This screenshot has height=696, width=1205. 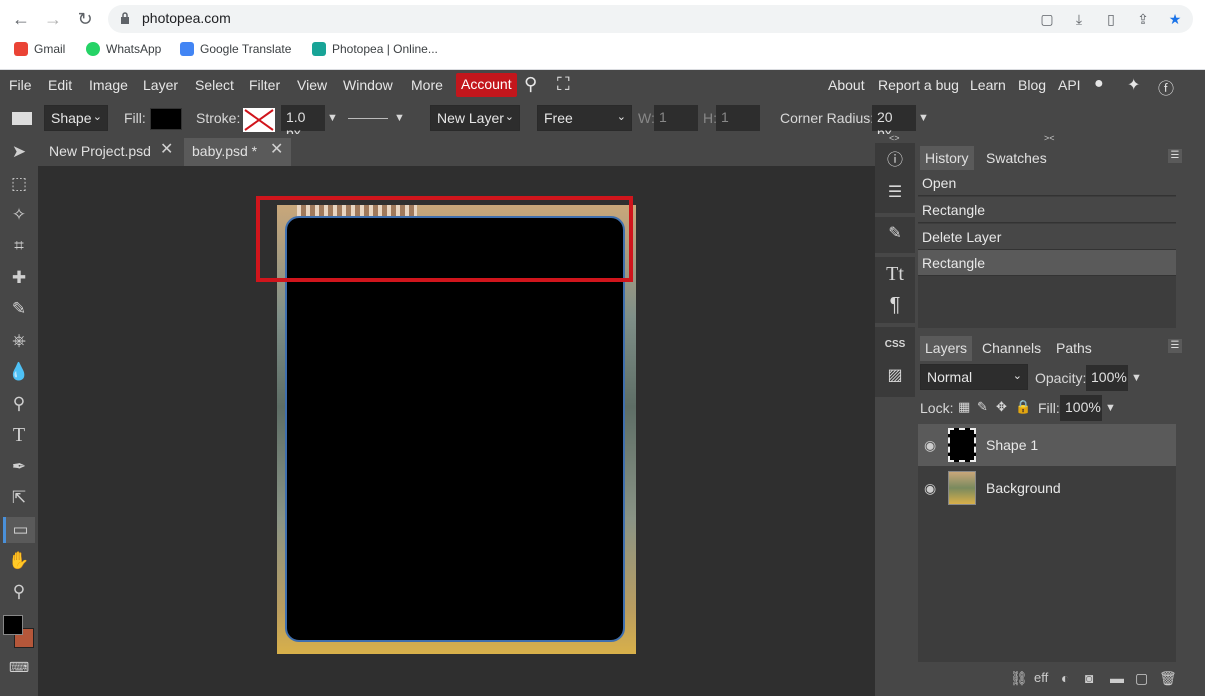 What do you see at coordinates (19, 530) in the screenshot?
I see `rectangle-tool-icon: ▭` at bounding box center [19, 530].